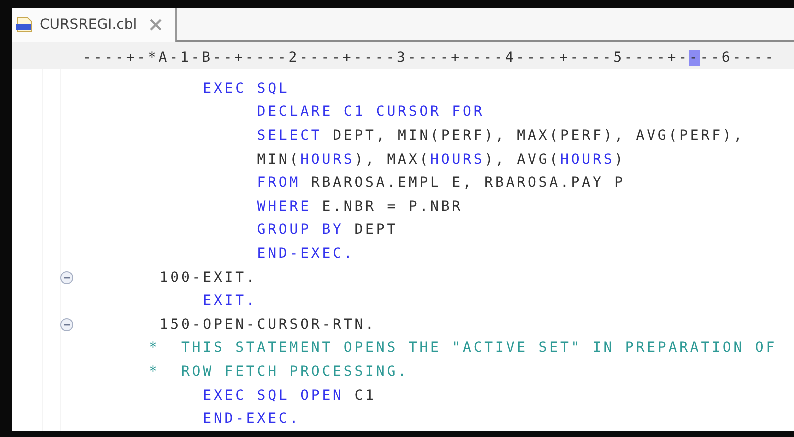 The width and height of the screenshot is (794, 437). Describe the element at coordinates (500, 136) in the screenshot. I see `code-line: SELECT DEPT, MIN(PERF), MAX(PERF), AVG(PERF),` at that location.